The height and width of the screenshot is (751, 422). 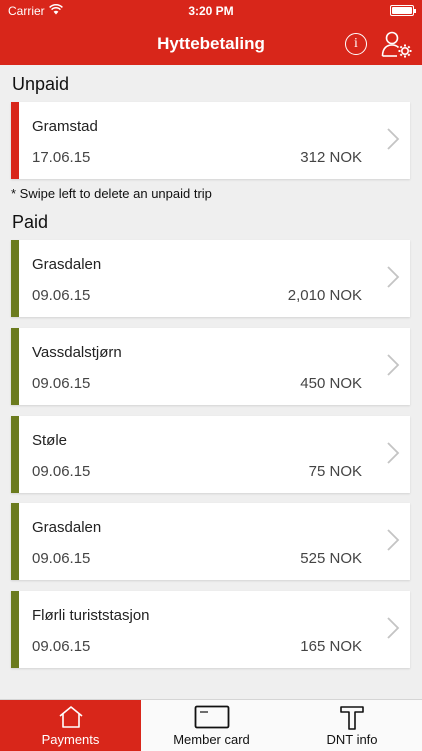 I want to click on unpaid-trip-card: Gramstad 17.06.15 312 NOK, so click(x=210, y=140).